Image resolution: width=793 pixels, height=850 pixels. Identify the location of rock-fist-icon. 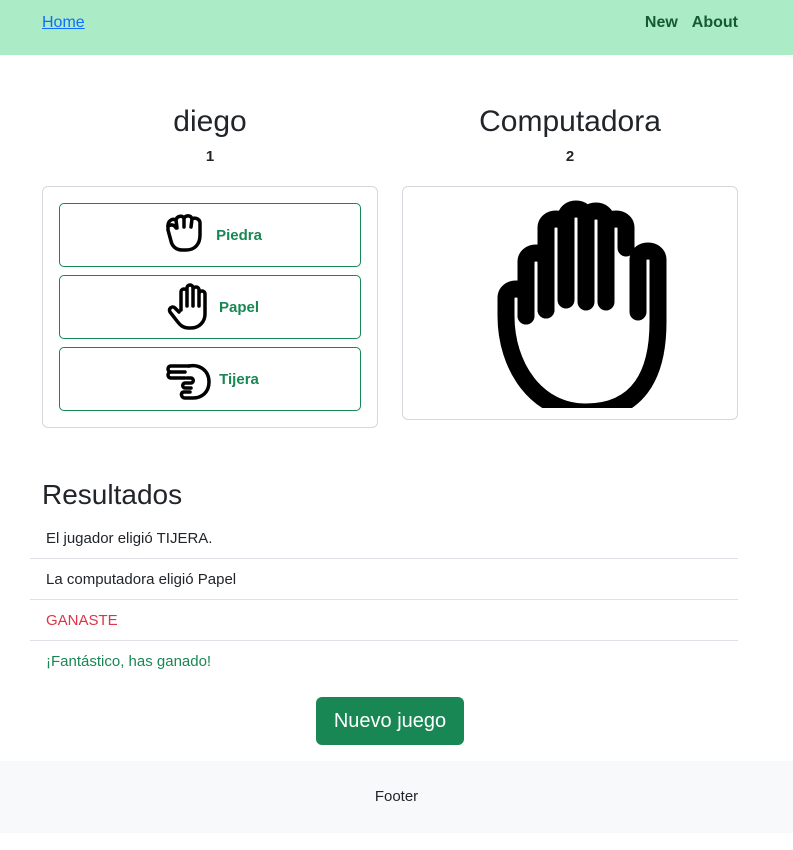
(184, 233).